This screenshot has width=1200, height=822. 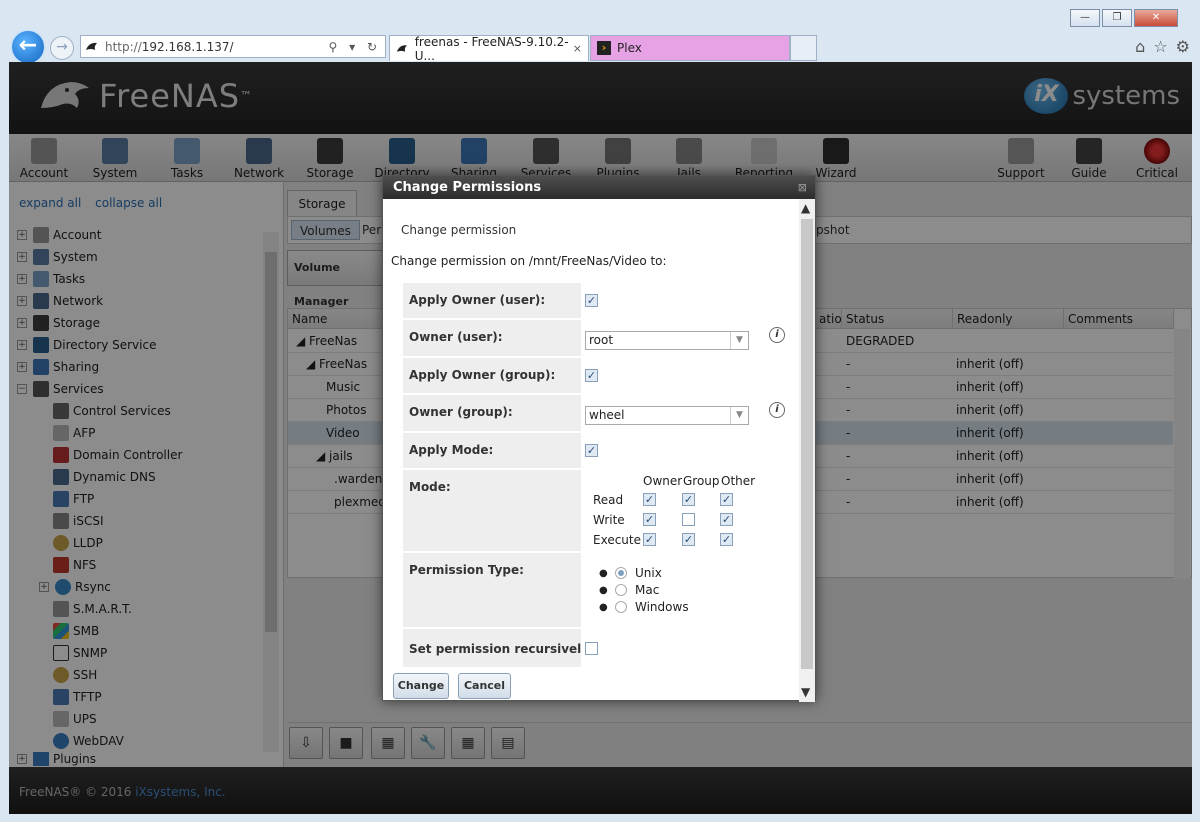 What do you see at coordinates (451, 450) in the screenshot?
I see `apply-mode-label: Apply Mode:` at bounding box center [451, 450].